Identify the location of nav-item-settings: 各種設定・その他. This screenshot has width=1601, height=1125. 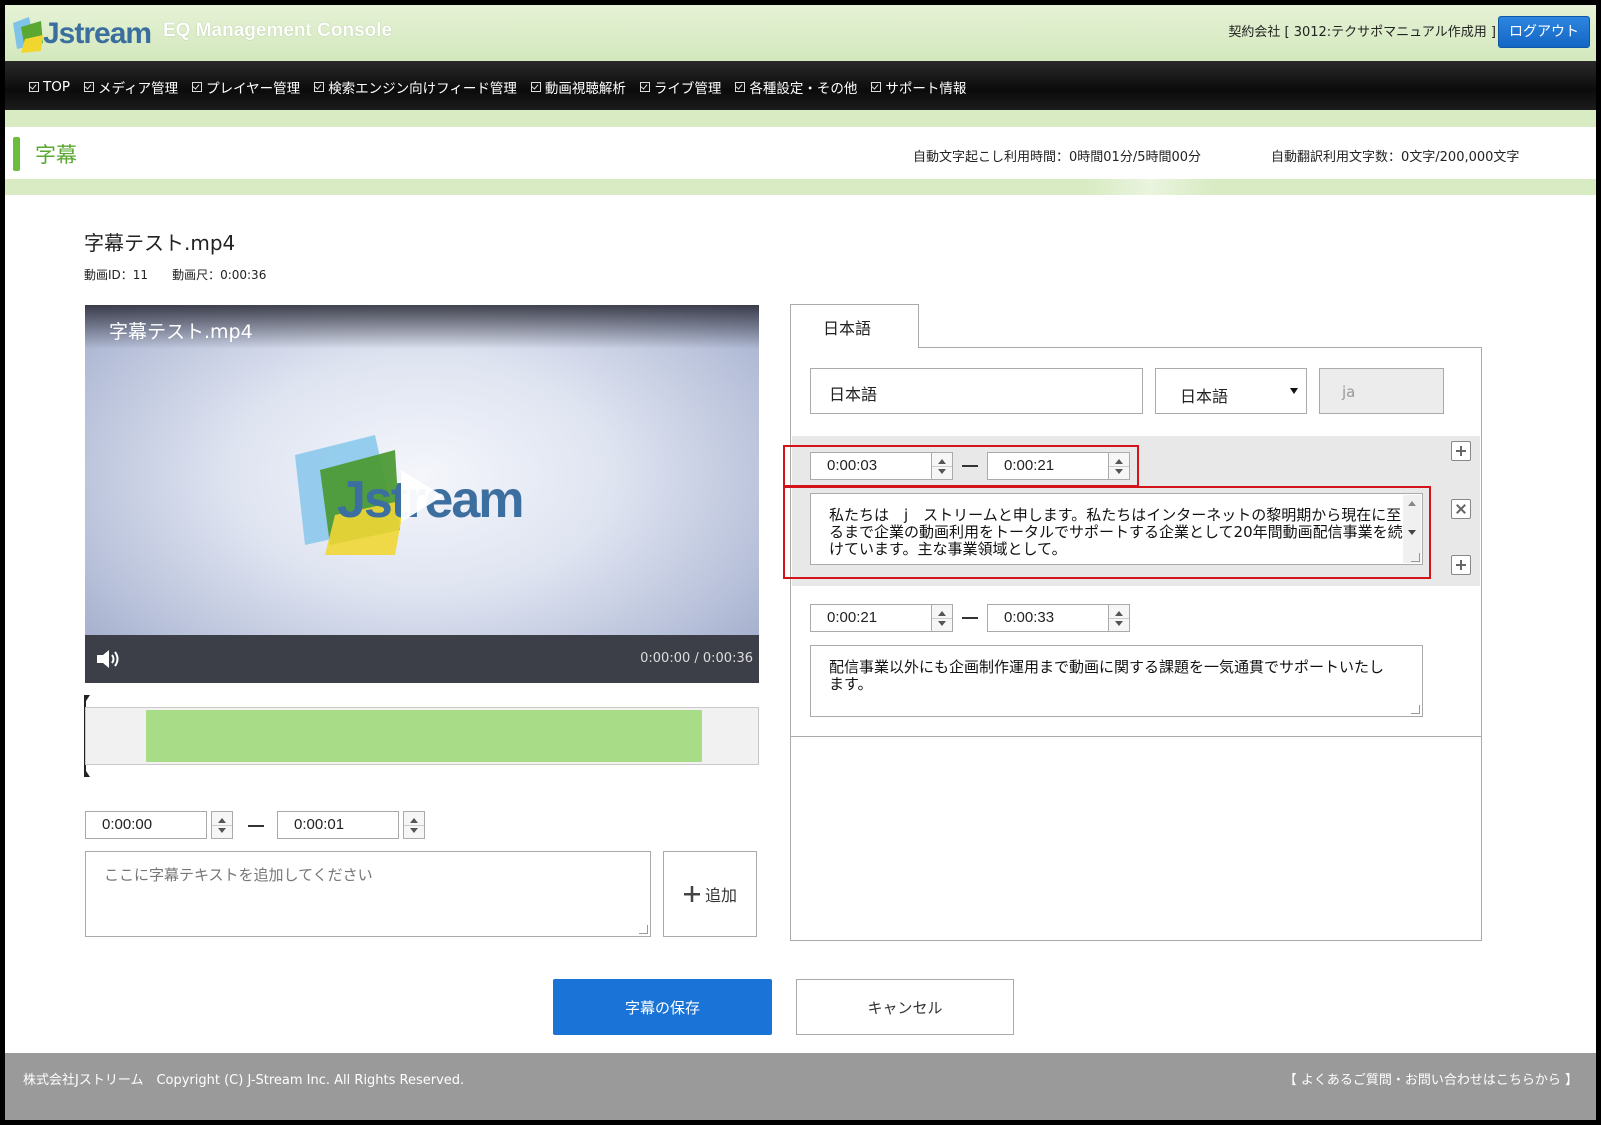
(796, 87).